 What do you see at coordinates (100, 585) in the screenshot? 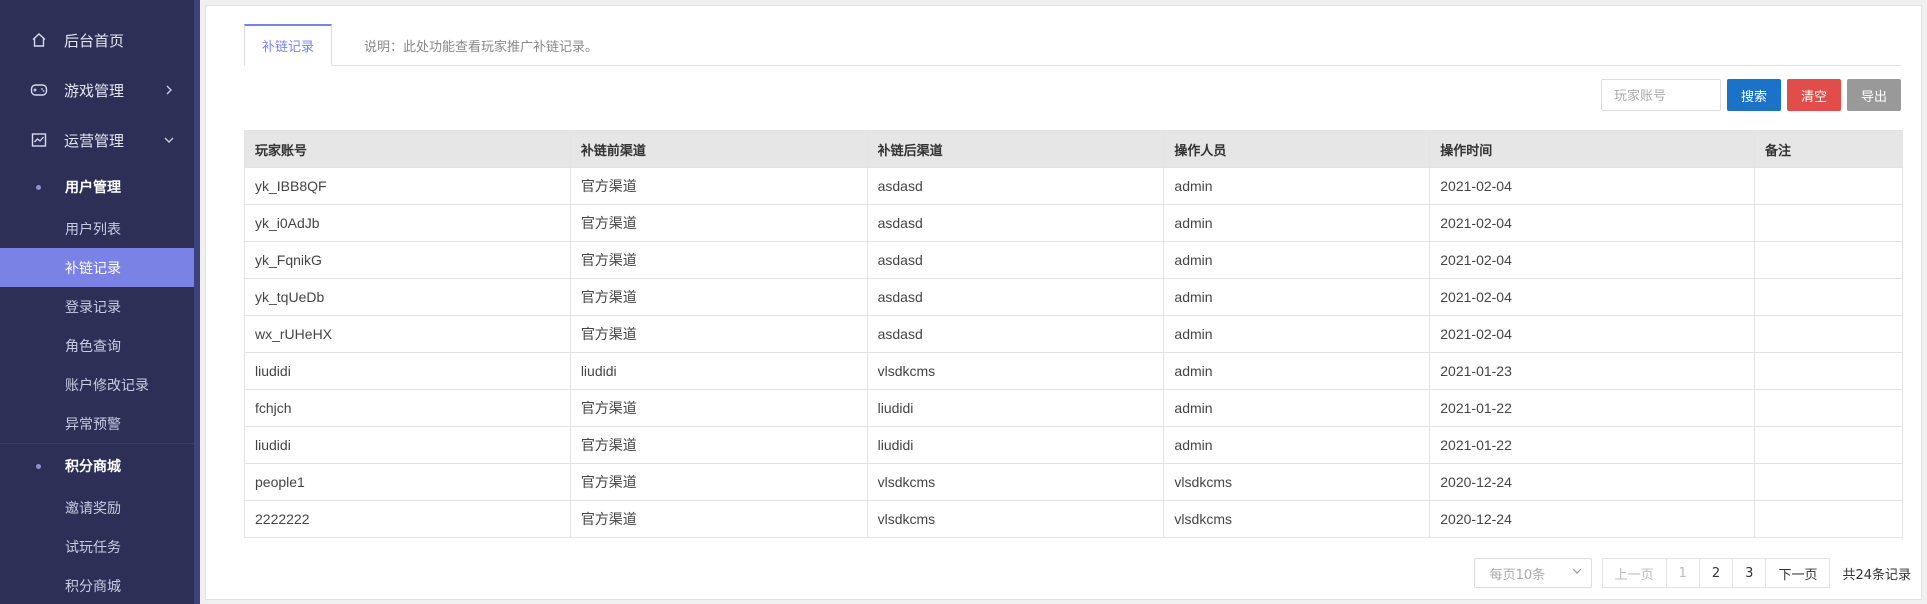
I see `nav-item-points-mall: 积分商城` at bounding box center [100, 585].